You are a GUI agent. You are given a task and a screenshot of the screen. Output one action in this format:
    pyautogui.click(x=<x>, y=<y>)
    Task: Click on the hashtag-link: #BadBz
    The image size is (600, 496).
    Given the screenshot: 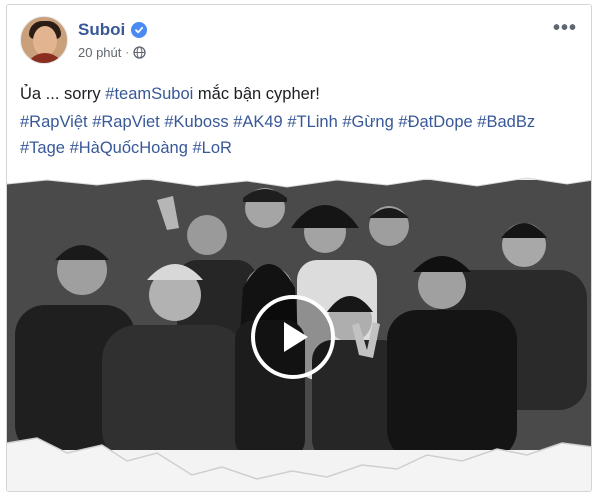 What is the action you would take?
    pyautogui.click(x=506, y=122)
    